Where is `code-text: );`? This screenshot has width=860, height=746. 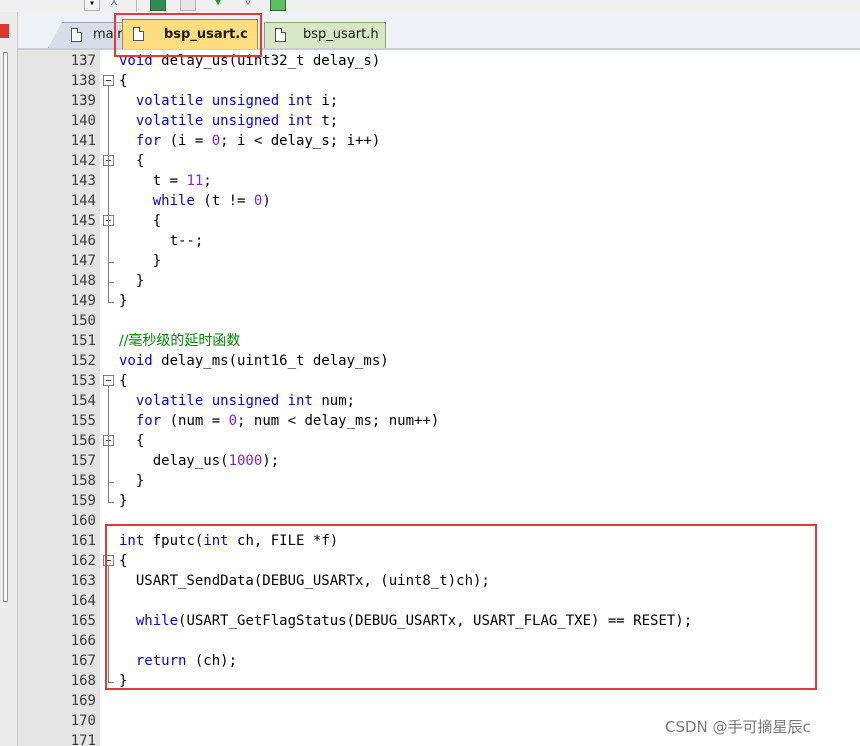
code-text: ); is located at coordinates (271, 461).